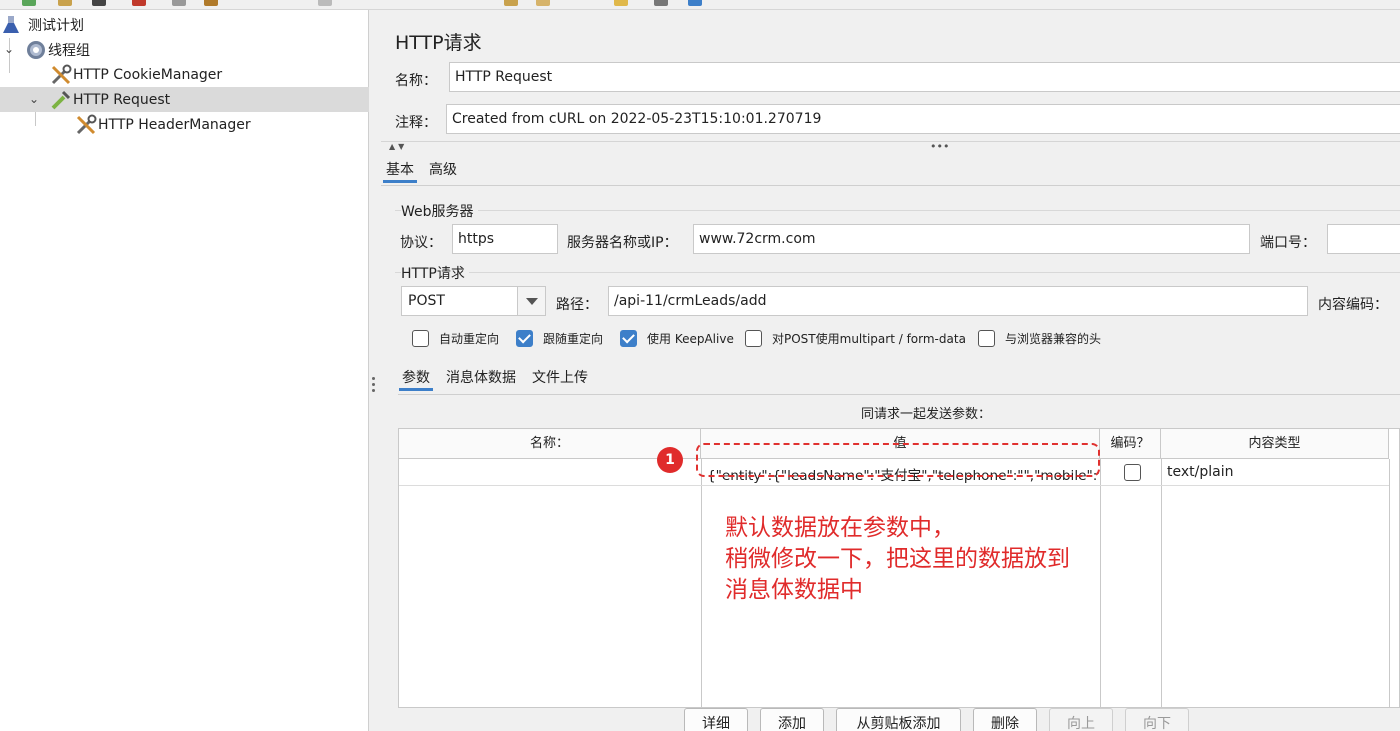 This screenshot has width=1400, height=731. Describe the element at coordinates (99, 3) in the screenshot. I see `save-icon` at that location.